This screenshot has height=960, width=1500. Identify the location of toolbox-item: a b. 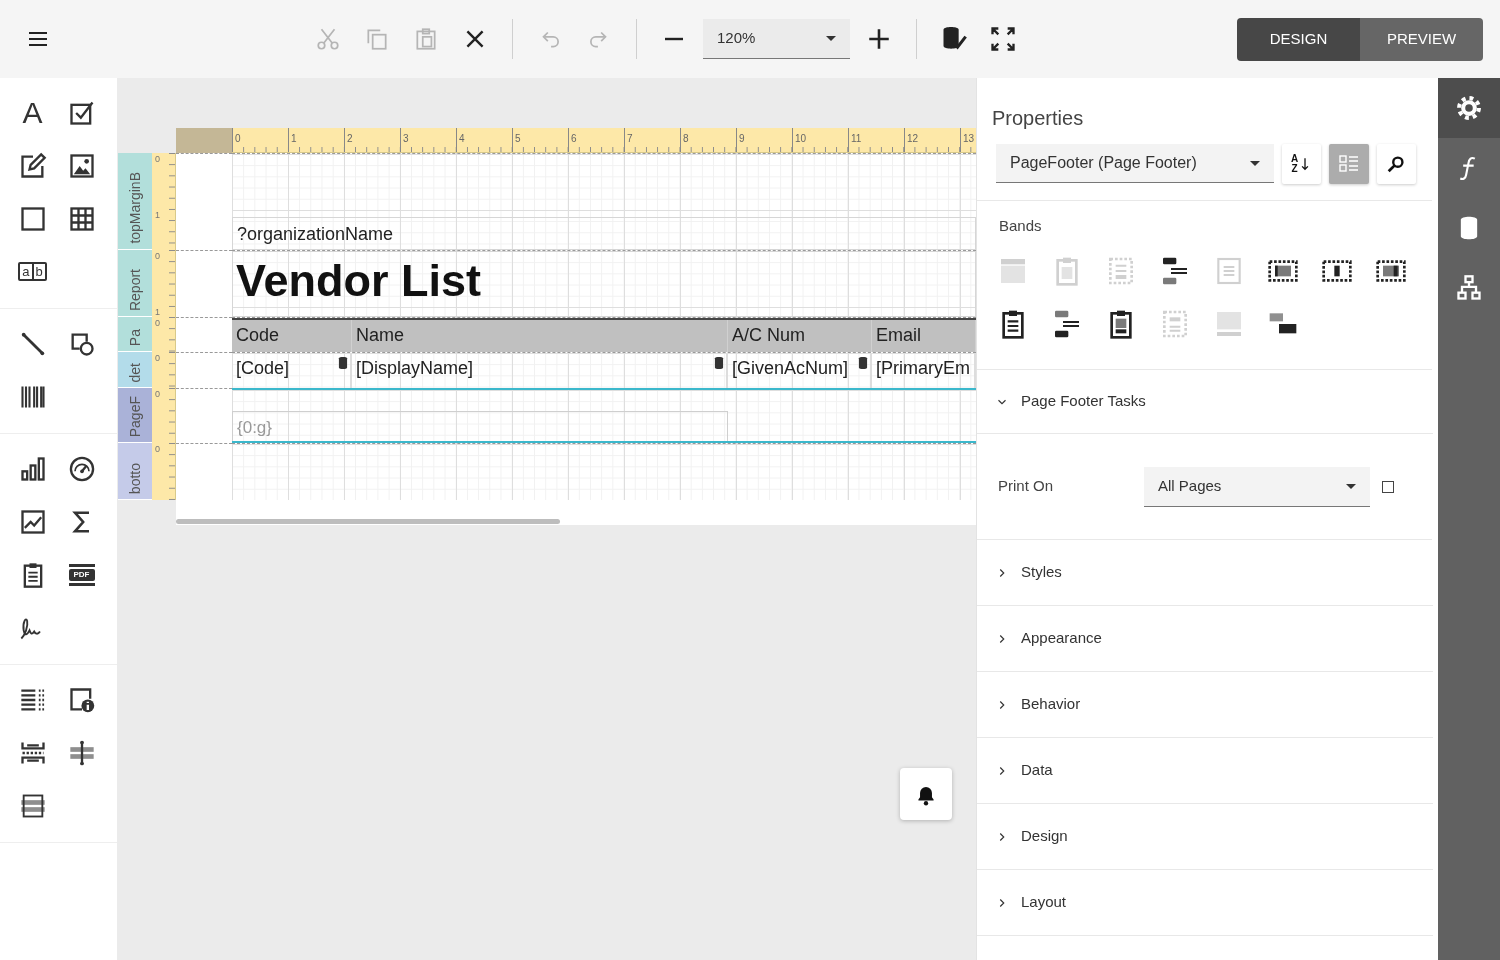
(32, 271).